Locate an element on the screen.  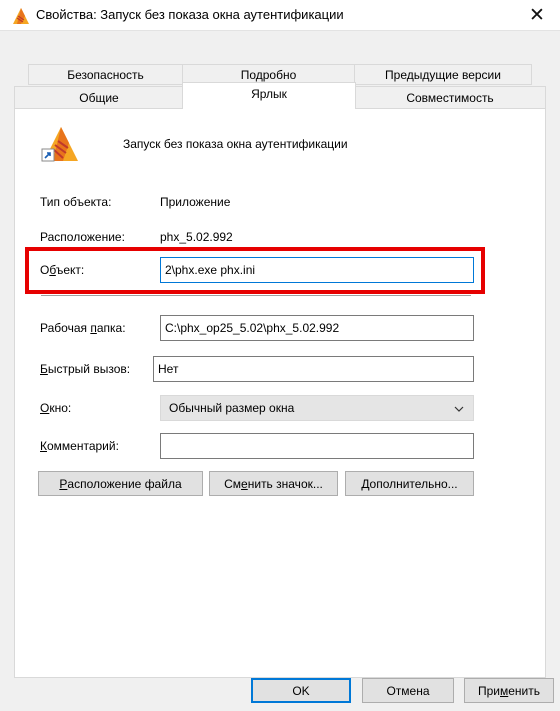
tab-label: Безопасность is located at coordinates (105, 74).